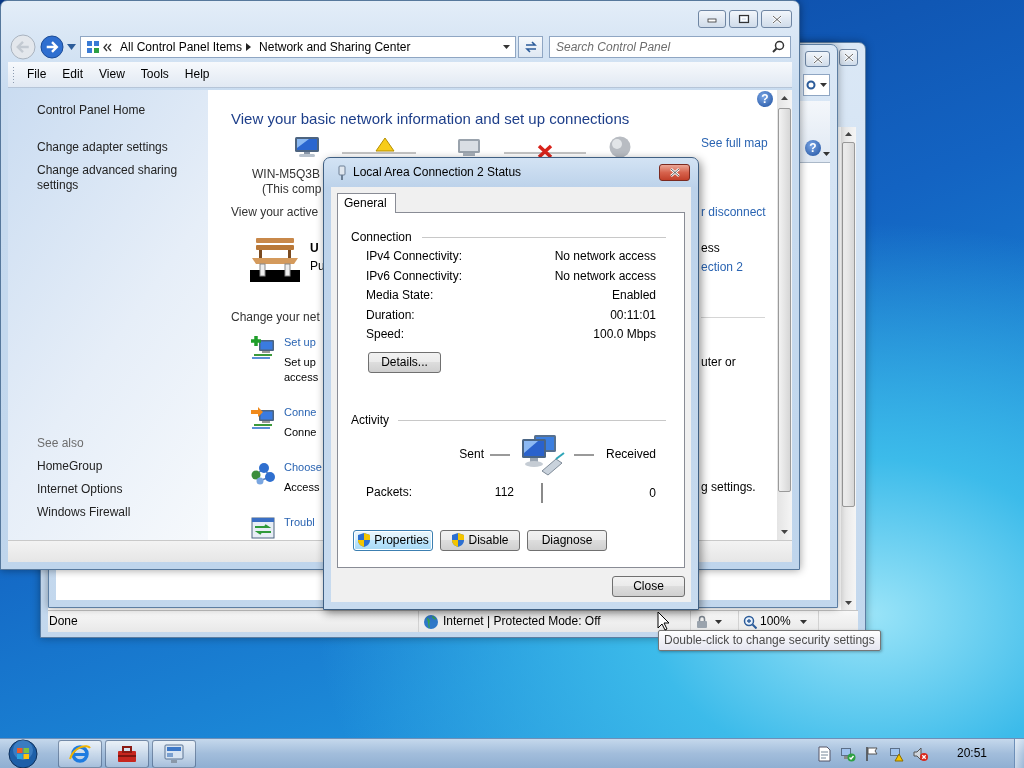 The height and width of the screenshot is (768, 1024). Describe the element at coordinates (263, 418) in the screenshot. I see `network-connect-icon` at that location.